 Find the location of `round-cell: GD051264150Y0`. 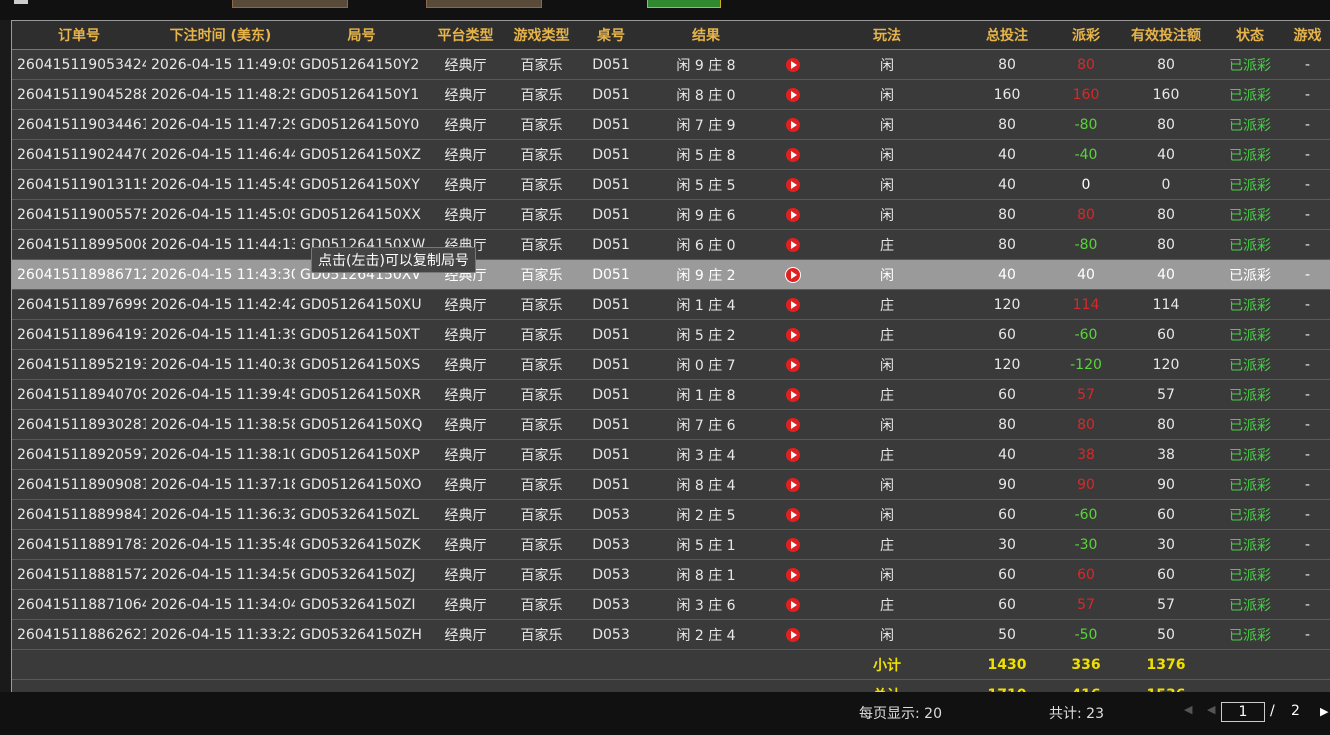

round-cell: GD051264150Y0 is located at coordinates (361, 124).